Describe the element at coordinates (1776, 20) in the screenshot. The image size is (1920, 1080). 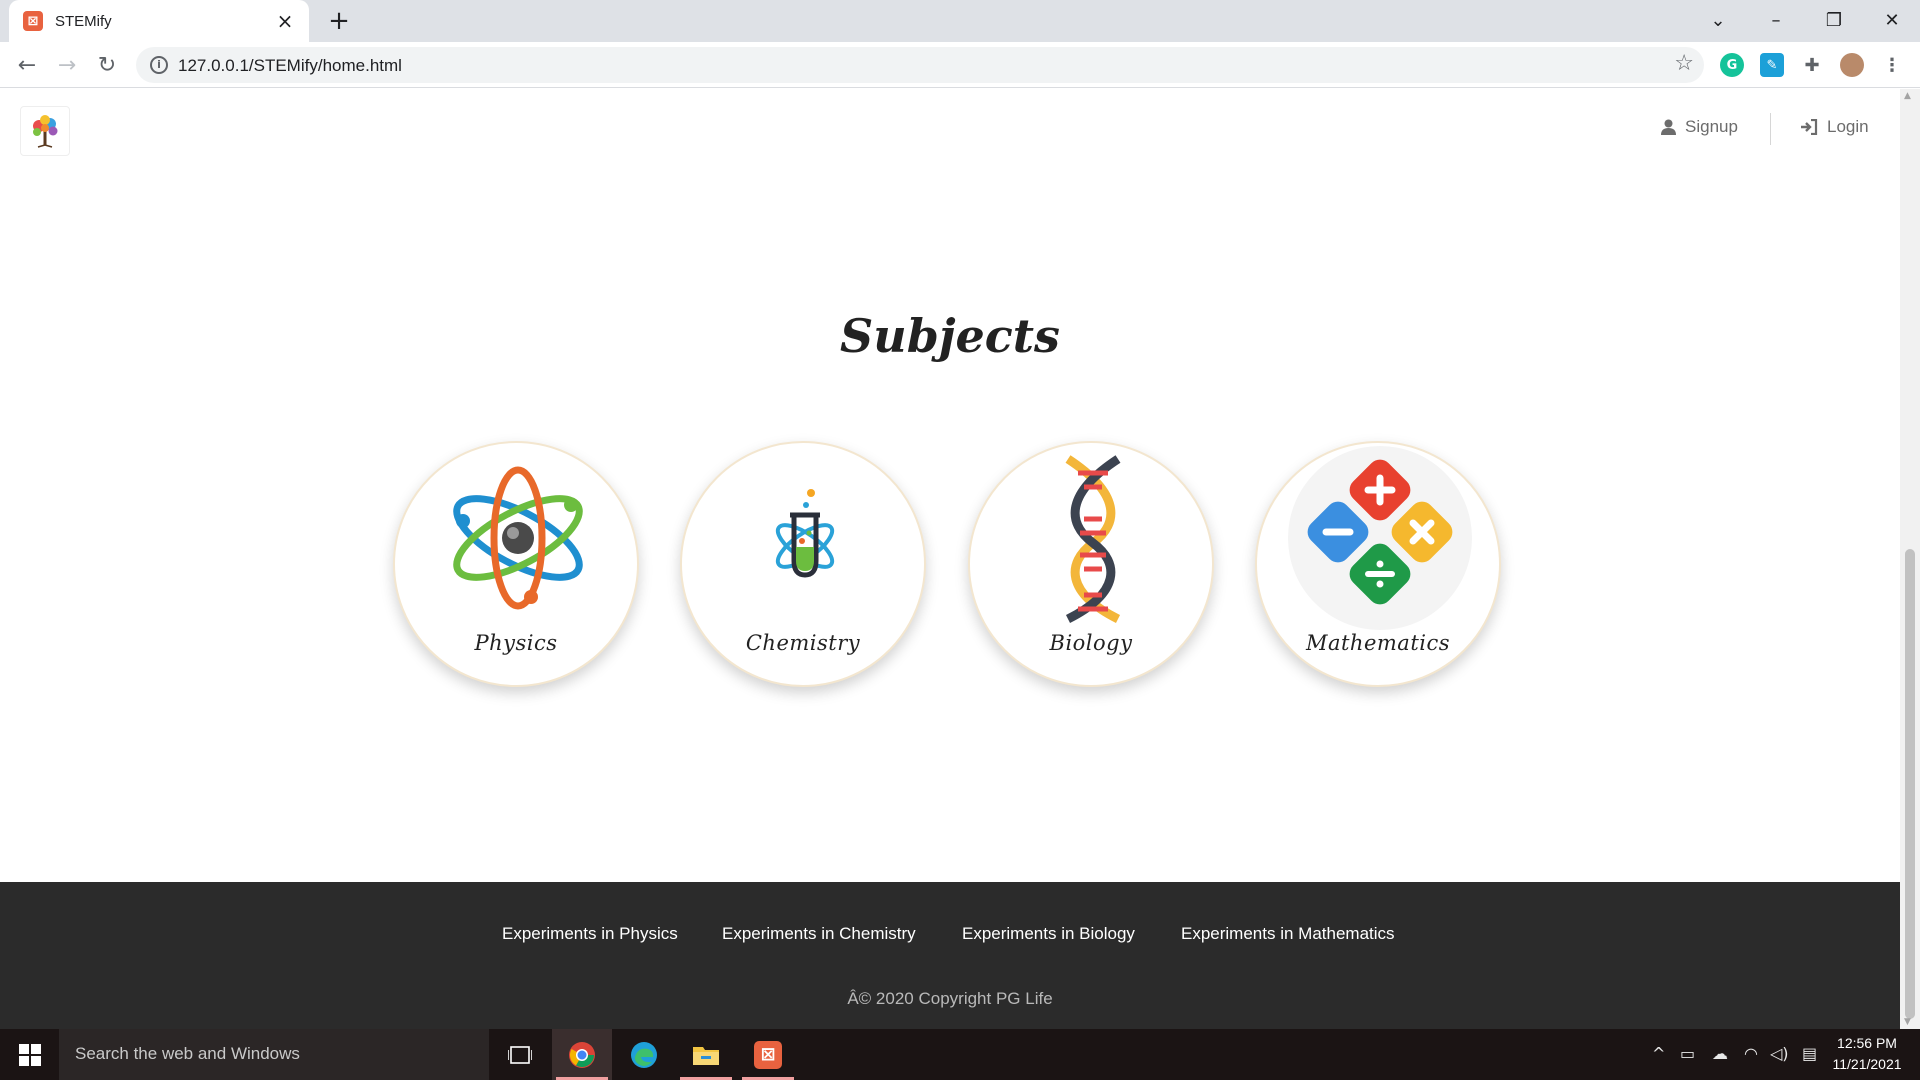
I see `minimize-icon: –` at that location.